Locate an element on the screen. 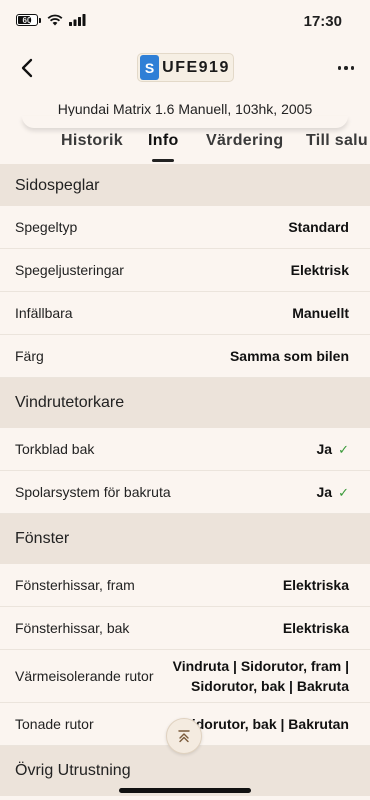  chevron-left-icon is located at coordinates (27, 68).